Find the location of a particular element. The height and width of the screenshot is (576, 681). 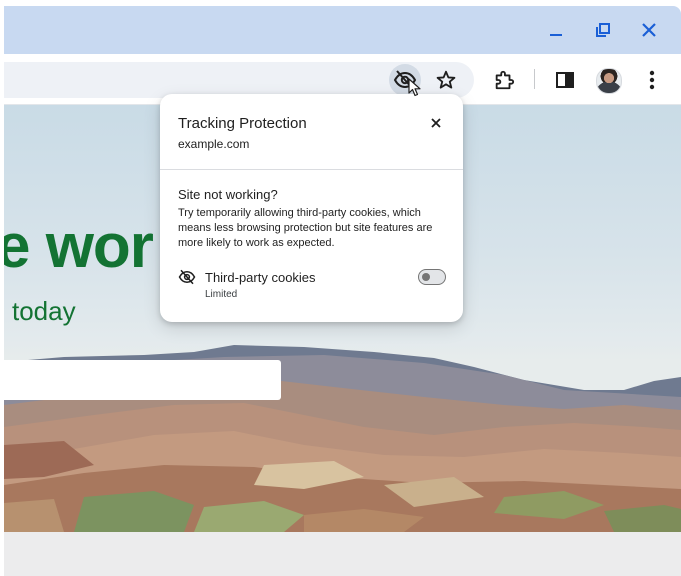

extensions-button is located at coordinates (504, 80).